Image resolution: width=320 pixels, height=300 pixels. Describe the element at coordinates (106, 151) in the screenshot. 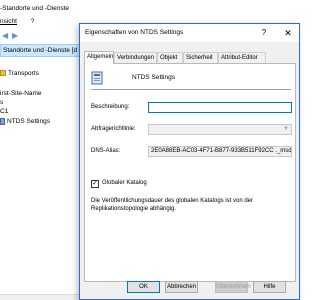

I see `dns-alias-label: DNS-Alias:` at that location.